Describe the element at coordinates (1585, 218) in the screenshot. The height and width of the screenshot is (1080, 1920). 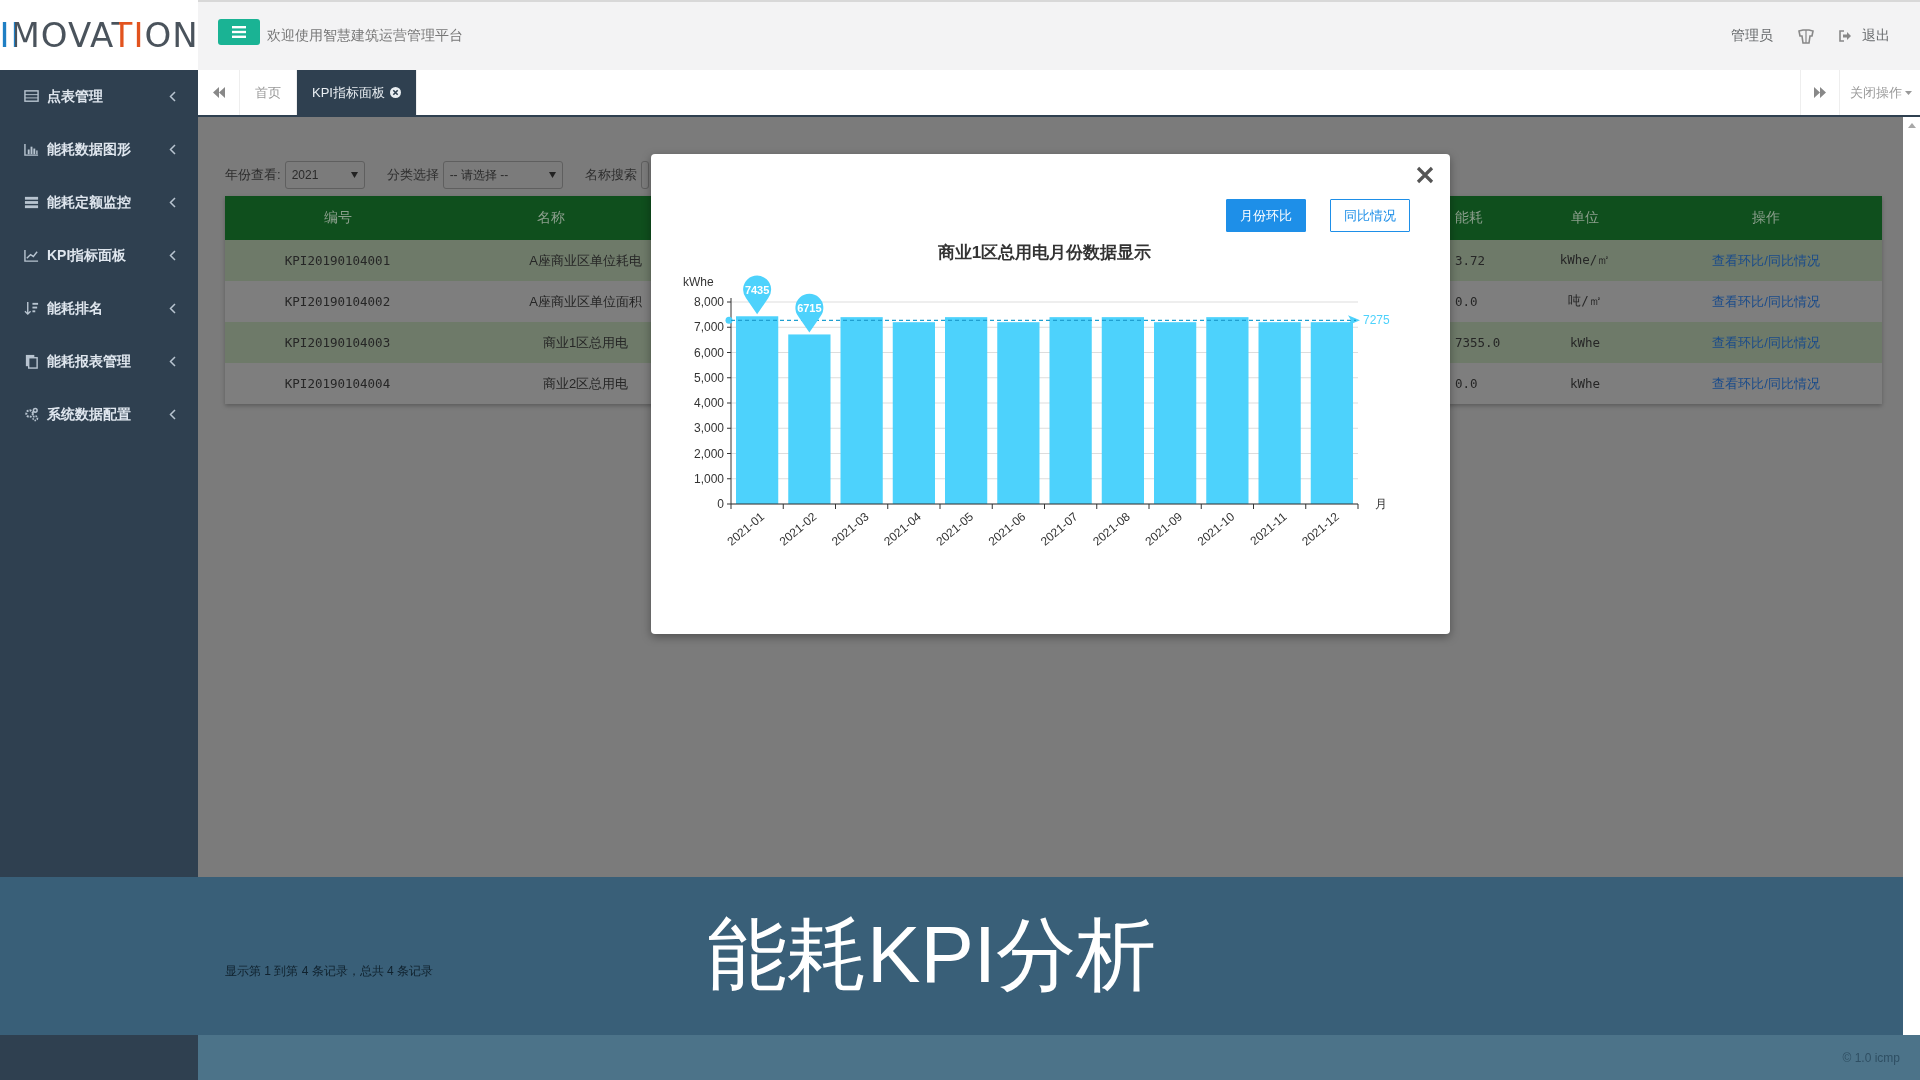
I see `column-header: 单位` at that location.